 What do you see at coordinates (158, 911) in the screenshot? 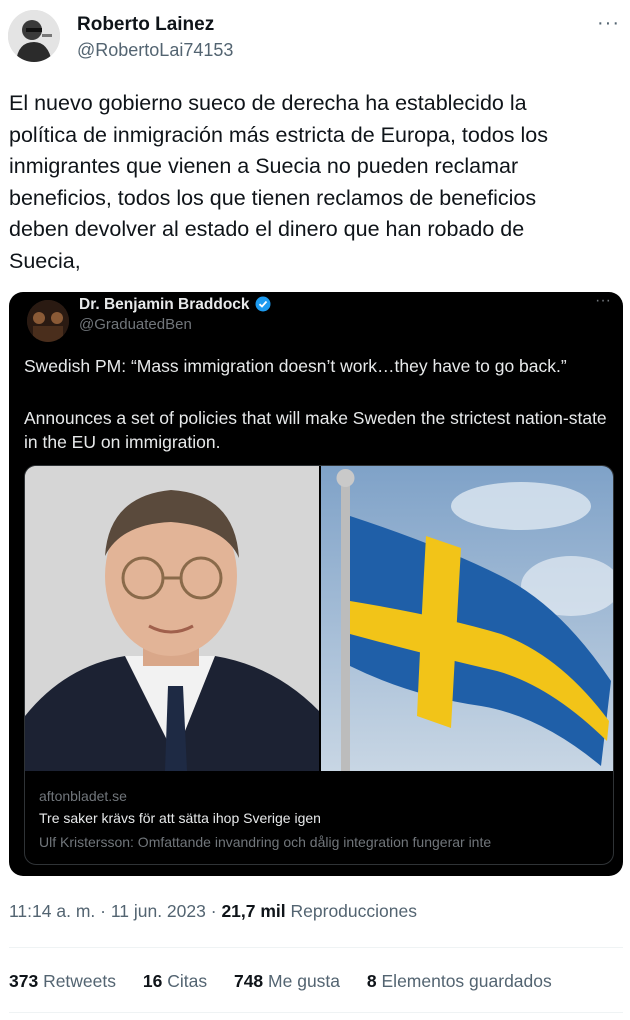
I see `tweet-date: 11 jun. 2023` at bounding box center [158, 911].